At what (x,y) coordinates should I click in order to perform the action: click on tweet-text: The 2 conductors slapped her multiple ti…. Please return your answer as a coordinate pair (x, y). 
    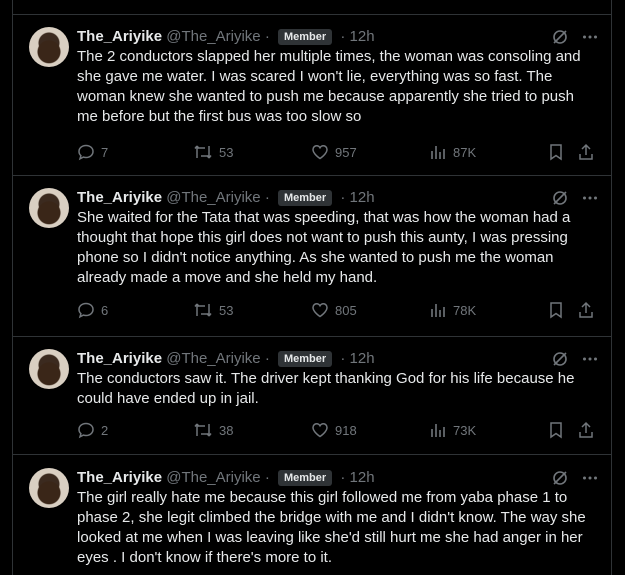
    Looking at the image, I should click on (329, 86).